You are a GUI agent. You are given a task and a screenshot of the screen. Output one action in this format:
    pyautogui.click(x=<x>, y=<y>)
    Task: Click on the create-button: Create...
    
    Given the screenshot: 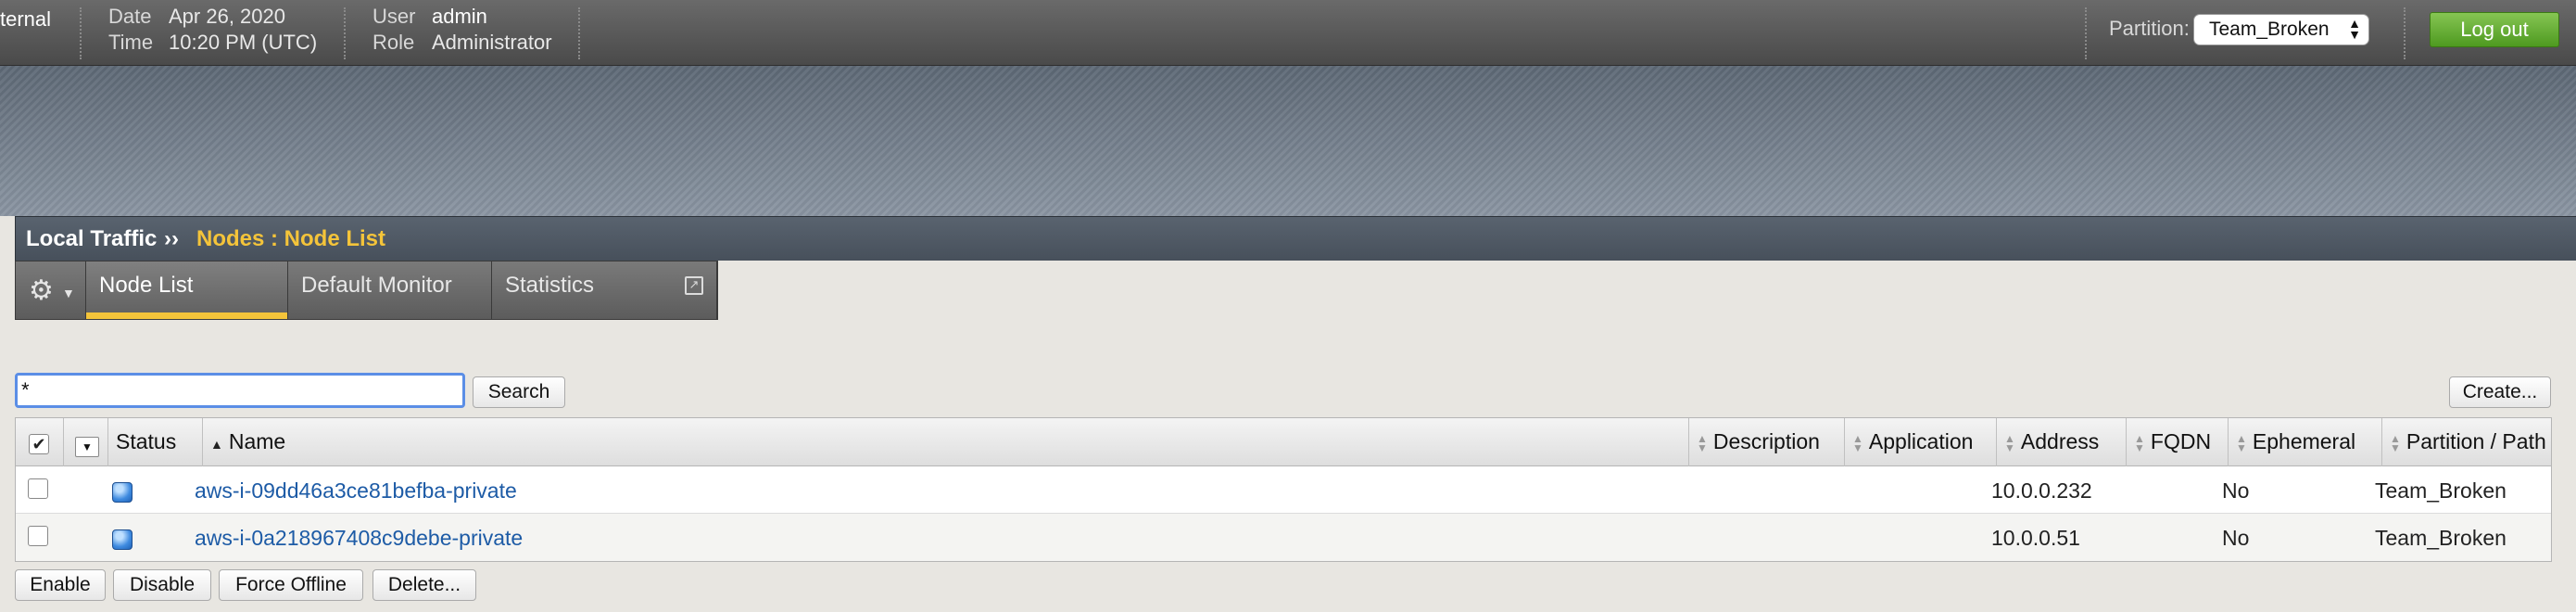 What is the action you would take?
    pyautogui.click(x=2500, y=392)
    